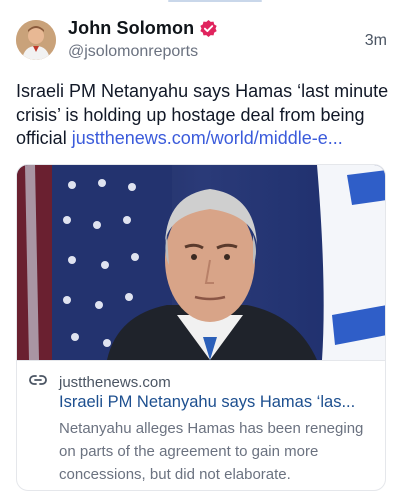 The width and height of the screenshot is (403, 500). I want to click on post-header: John Solomon @jsolomonreports 3m, so click(201, 41).